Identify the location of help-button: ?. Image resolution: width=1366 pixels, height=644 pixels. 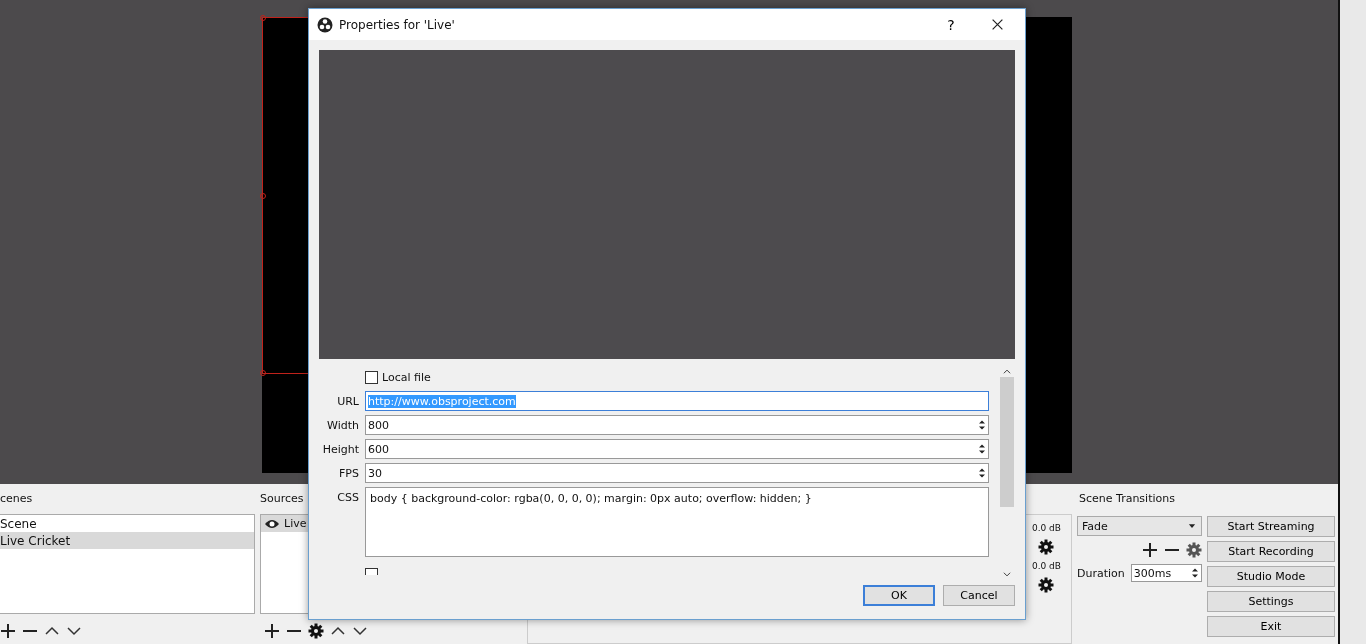
(951, 24).